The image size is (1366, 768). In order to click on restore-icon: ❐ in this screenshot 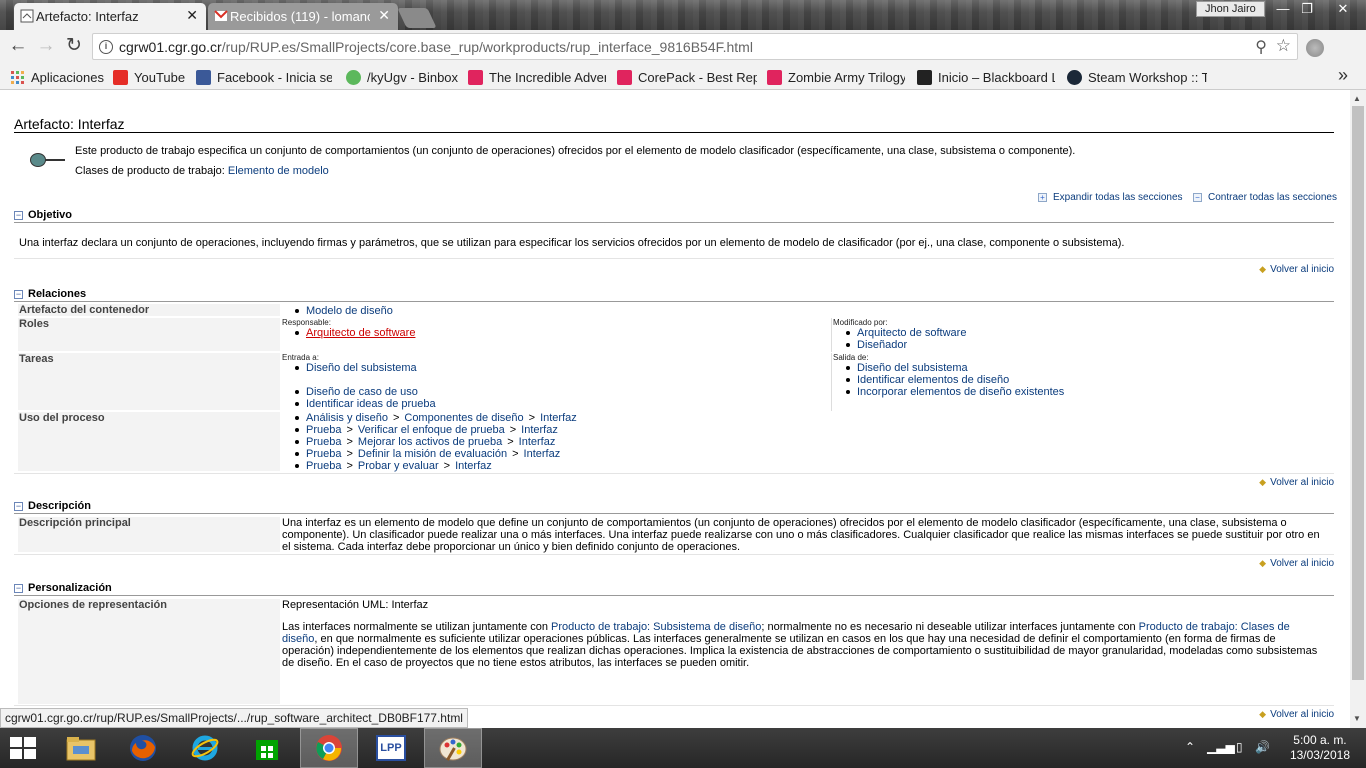, I will do `click(1307, 9)`.